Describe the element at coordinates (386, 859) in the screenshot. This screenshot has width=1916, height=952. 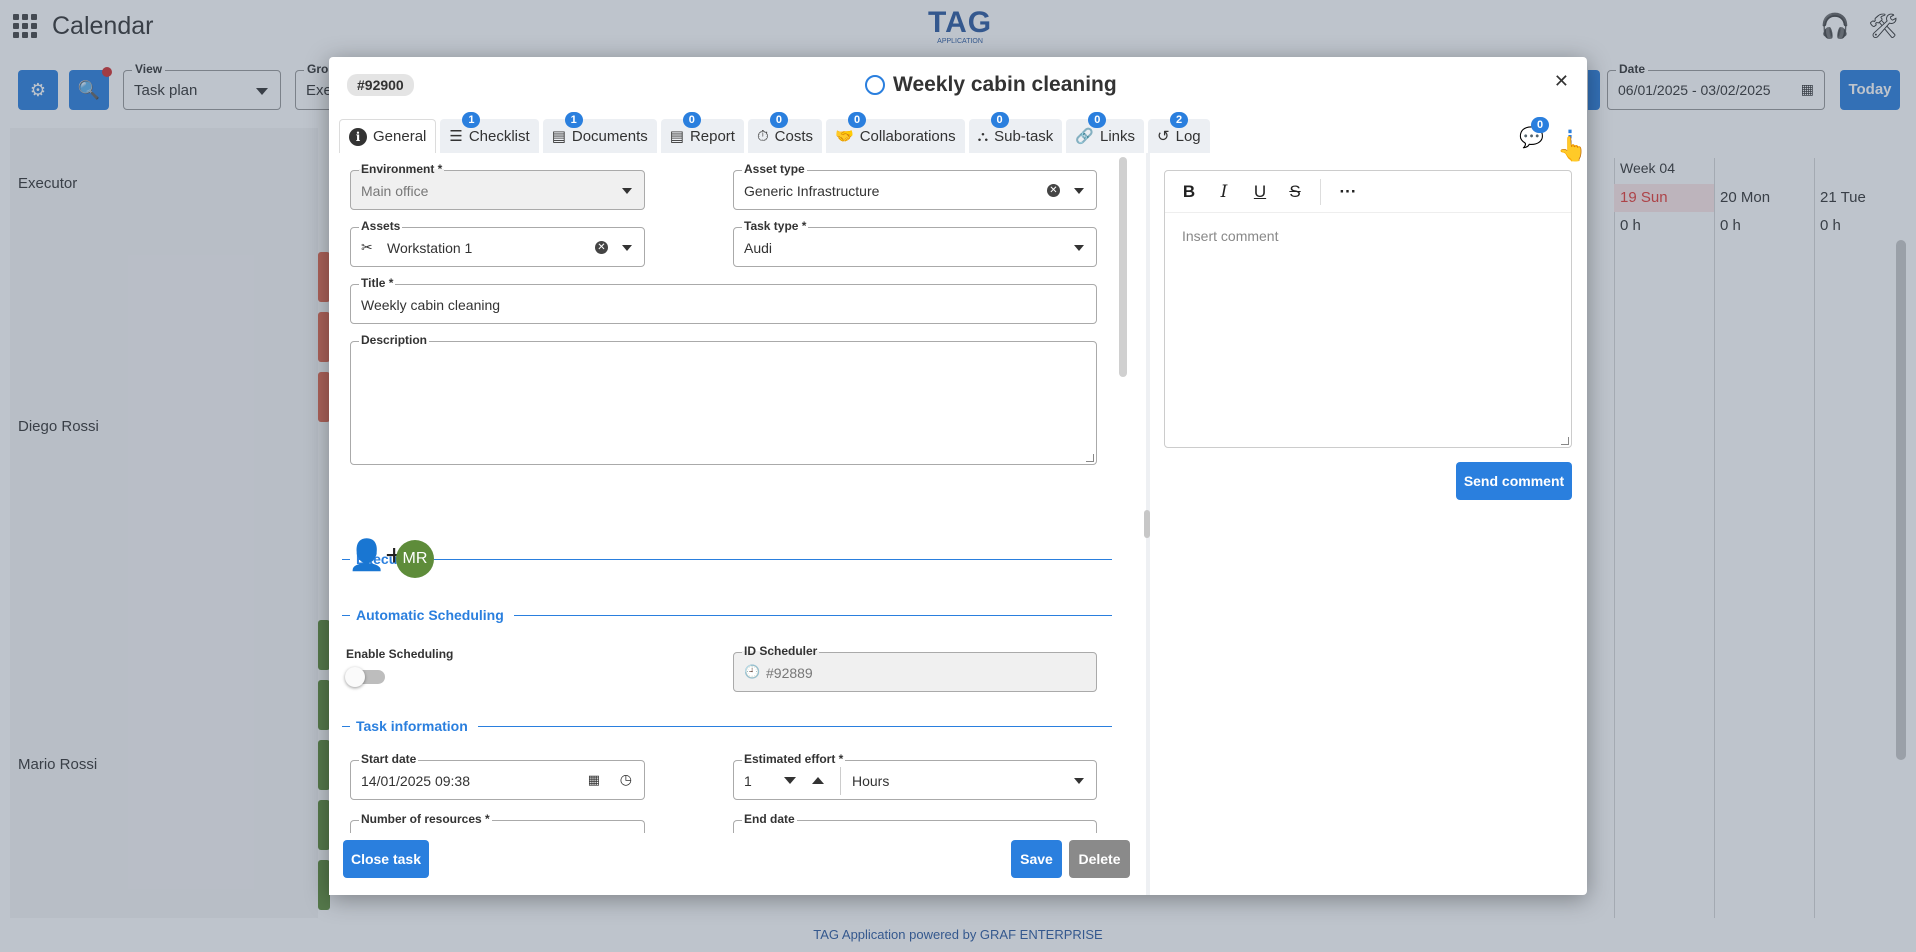
I see `close-task-button: Close task` at that location.